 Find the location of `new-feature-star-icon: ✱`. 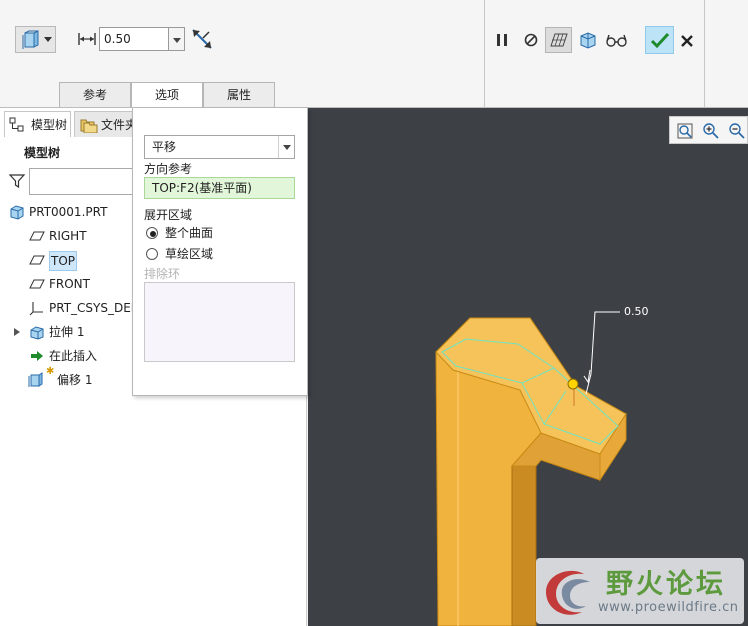

new-feature-star-icon: ✱ is located at coordinates (50, 371).